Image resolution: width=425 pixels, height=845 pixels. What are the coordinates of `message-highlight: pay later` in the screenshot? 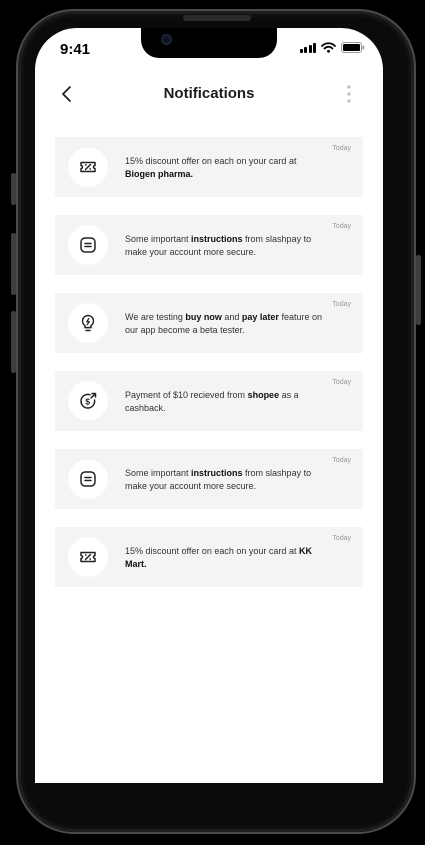 It's located at (260, 317).